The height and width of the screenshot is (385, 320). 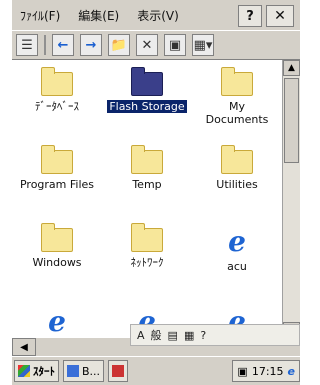 I want to click on ime-dictionary-icon: ▤, so click(x=173, y=335).